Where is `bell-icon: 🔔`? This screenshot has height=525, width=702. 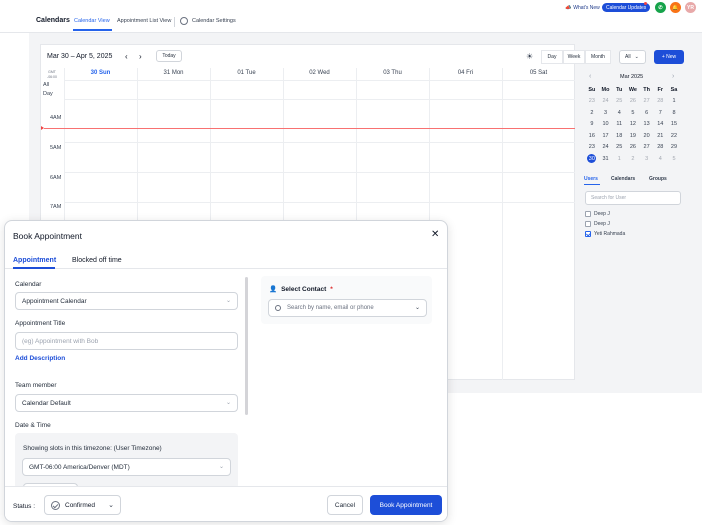
bell-icon: 🔔 is located at coordinates (675, 7).